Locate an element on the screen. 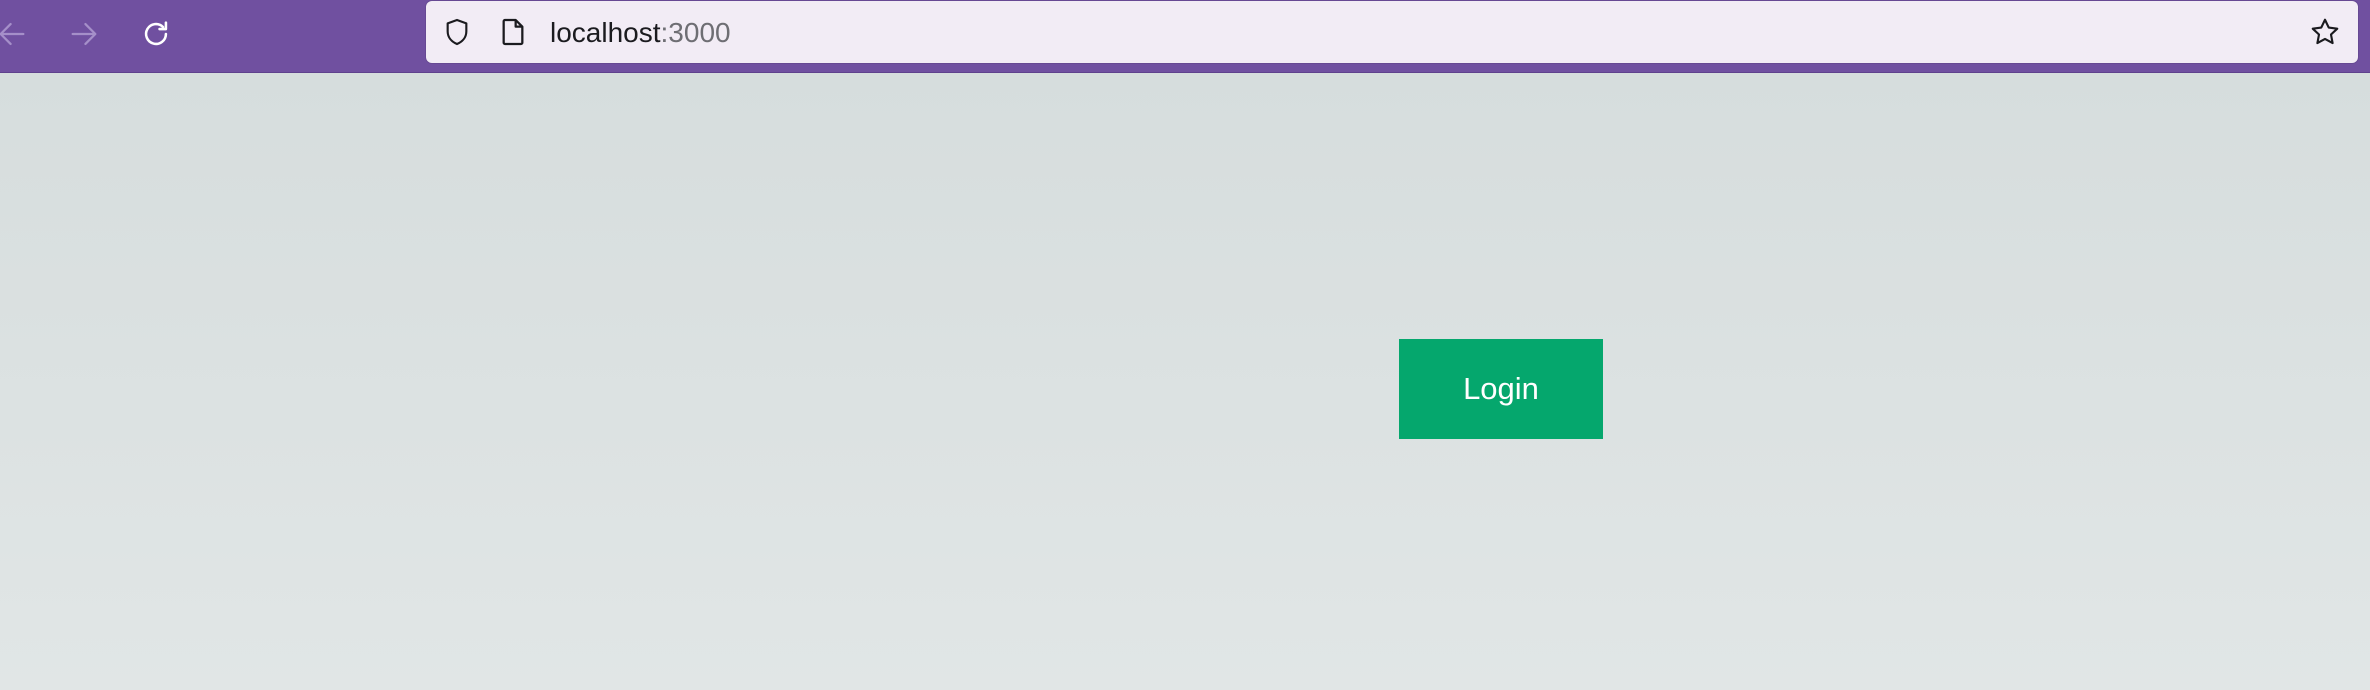 The height and width of the screenshot is (690, 2370). url-text: localhost:3000 is located at coordinates (640, 33).